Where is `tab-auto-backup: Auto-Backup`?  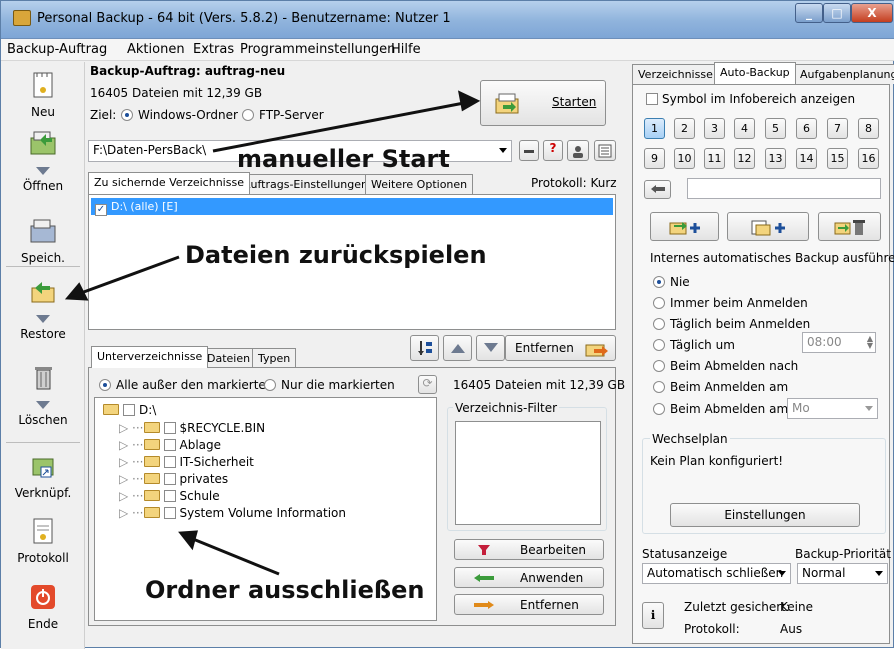
tab-auto-backup: Auto-Backup is located at coordinates (755, 73).